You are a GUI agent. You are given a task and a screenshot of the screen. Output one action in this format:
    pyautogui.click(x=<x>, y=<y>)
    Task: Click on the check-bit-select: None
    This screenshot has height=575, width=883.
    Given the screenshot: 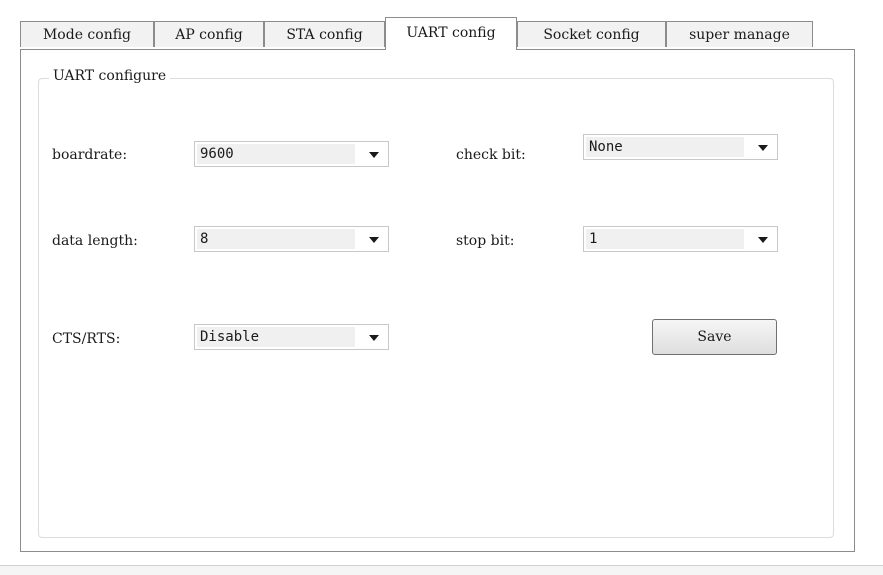 What is the action you would take?
    pyautogui.click(x=680, y=147)
    